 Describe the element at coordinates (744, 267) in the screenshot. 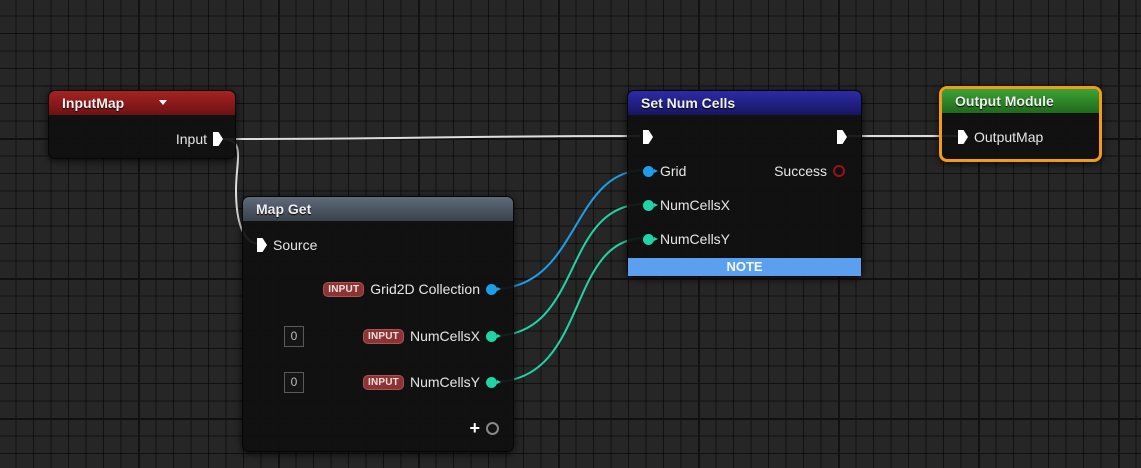

I see `note-bar: NOTE` at that location.